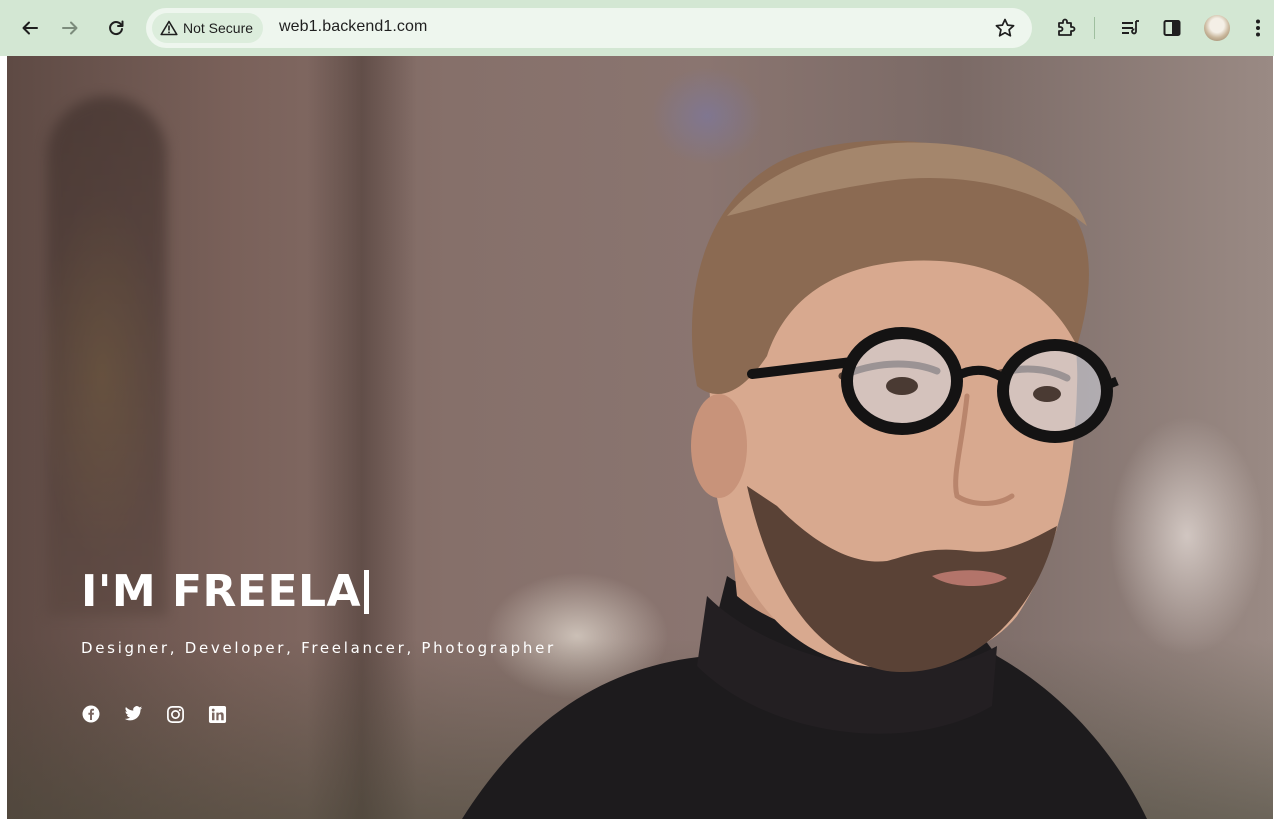 This screenshot has width=1274, height=819. I want to click on warning-icon, so click(169, 28).